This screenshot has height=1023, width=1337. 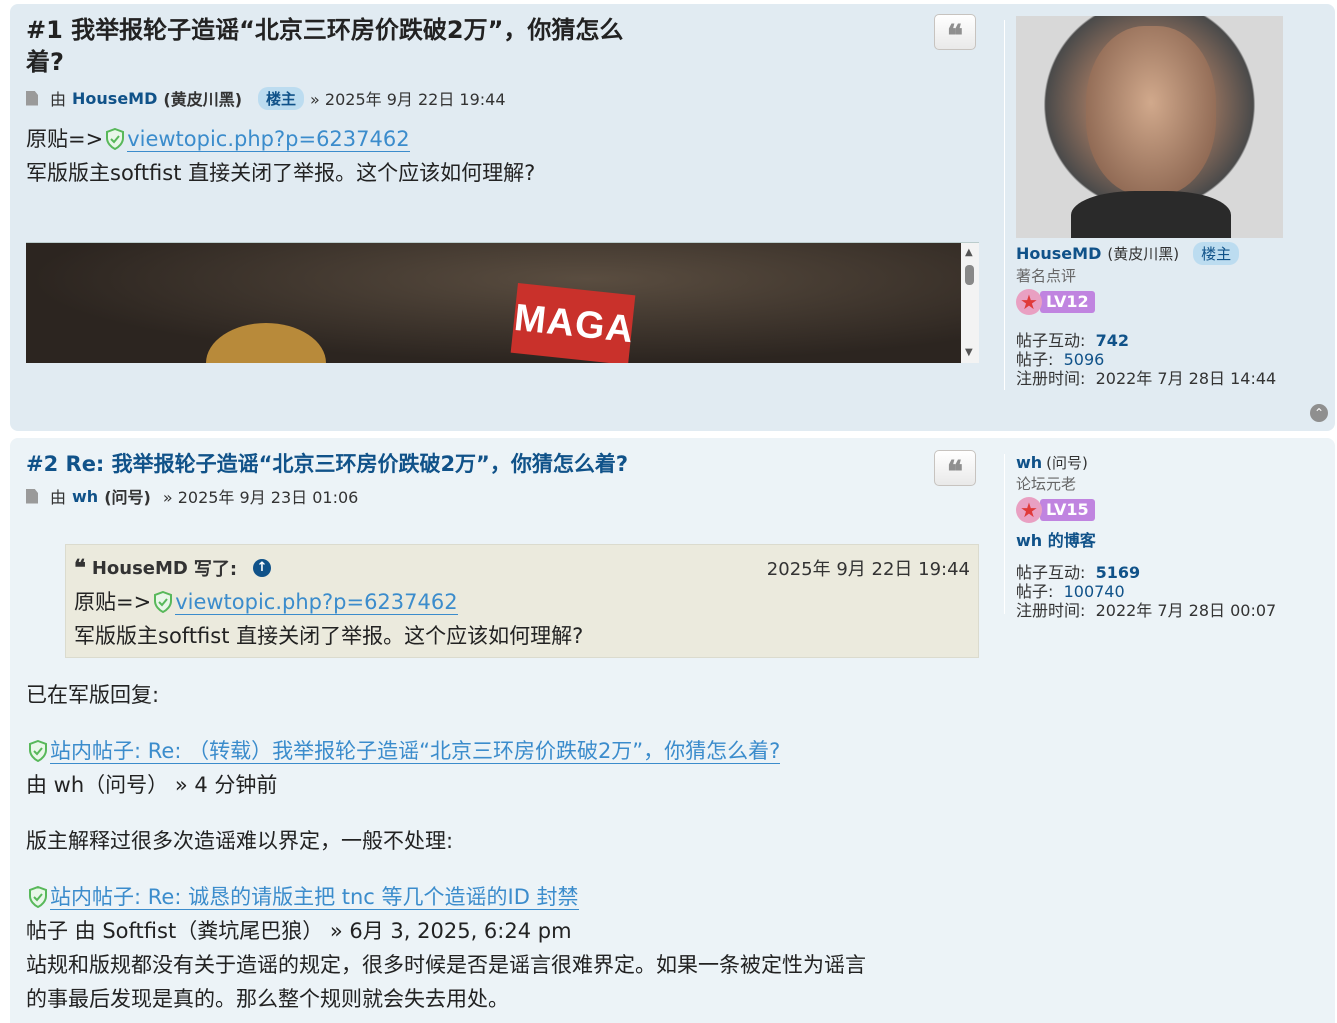 What do you see at coordinates (415, 751) in the screenshot?
I see `internal-post-link-1: 站内帖子: Re: （转载）我举报轮子造谣“北京三环房价跌破2万”，你猜怎么着?` at bounding box center [415, 751].